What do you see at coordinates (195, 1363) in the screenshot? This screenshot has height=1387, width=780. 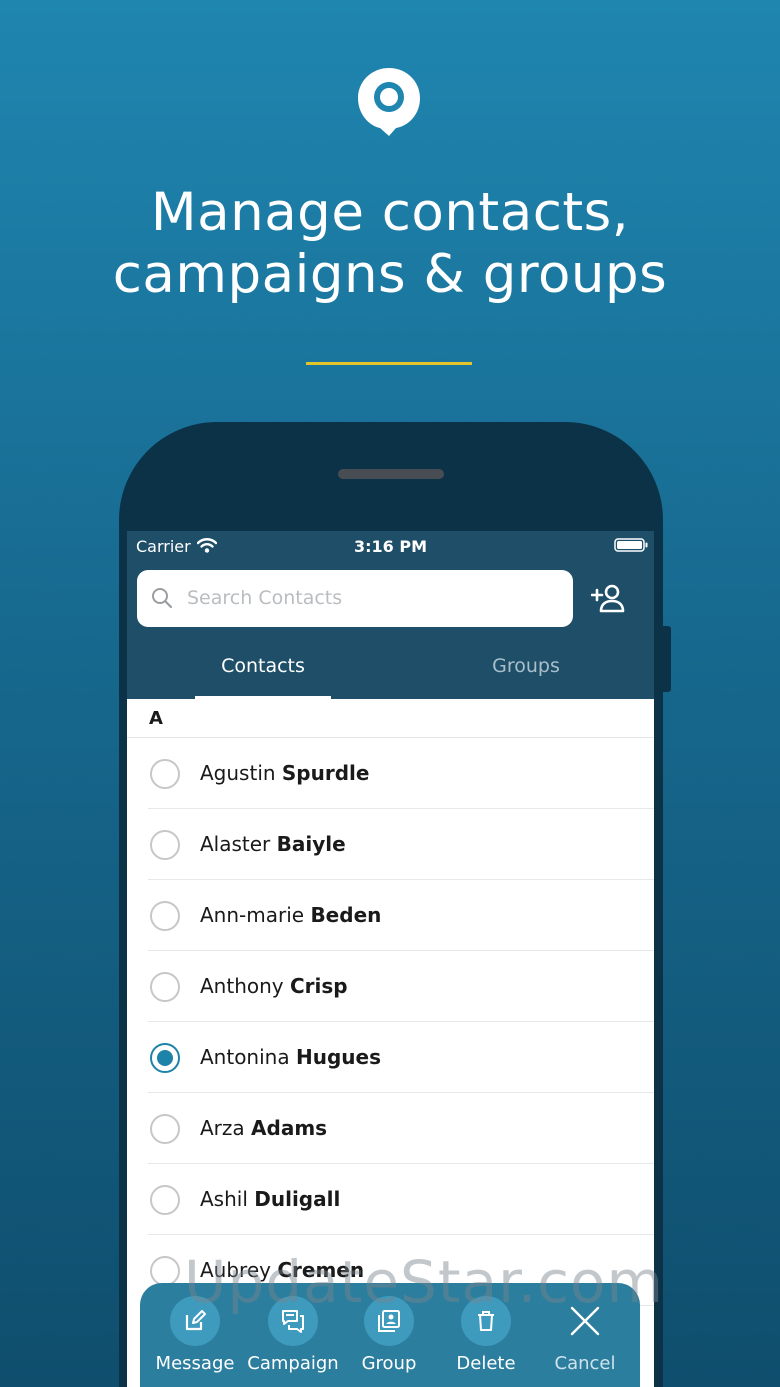 I see `message-label: Message` at bounding box center [195, 1363].